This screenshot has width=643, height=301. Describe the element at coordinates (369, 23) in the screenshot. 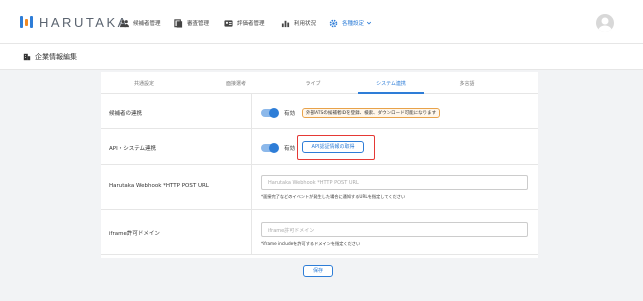

I see `chevron-down-icon` at that location.